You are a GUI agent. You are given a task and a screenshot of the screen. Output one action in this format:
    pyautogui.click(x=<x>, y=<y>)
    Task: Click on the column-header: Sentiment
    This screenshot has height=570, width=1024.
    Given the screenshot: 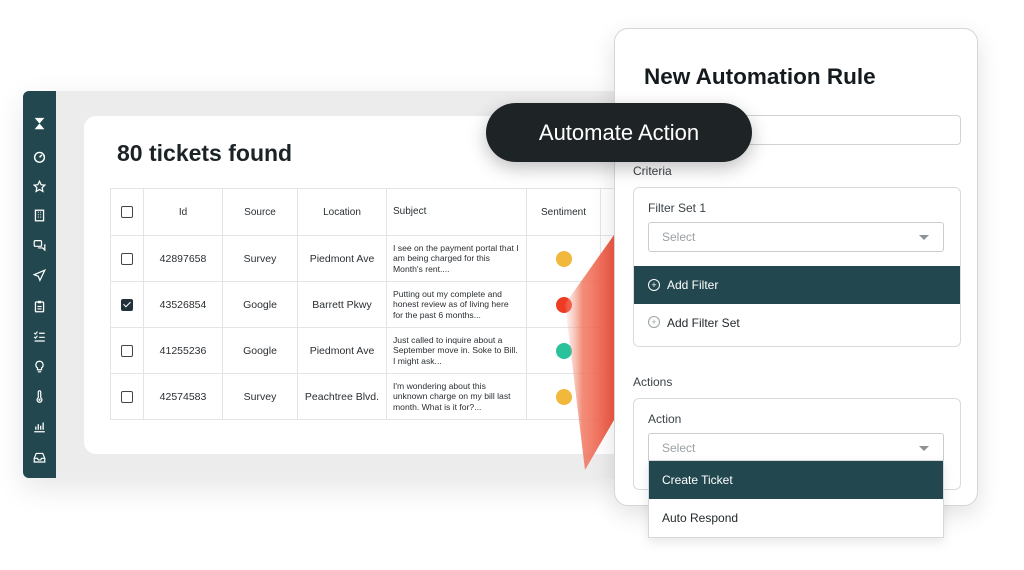 What is the action you would take?
    pyautogui.click(x=563, y=212)
    